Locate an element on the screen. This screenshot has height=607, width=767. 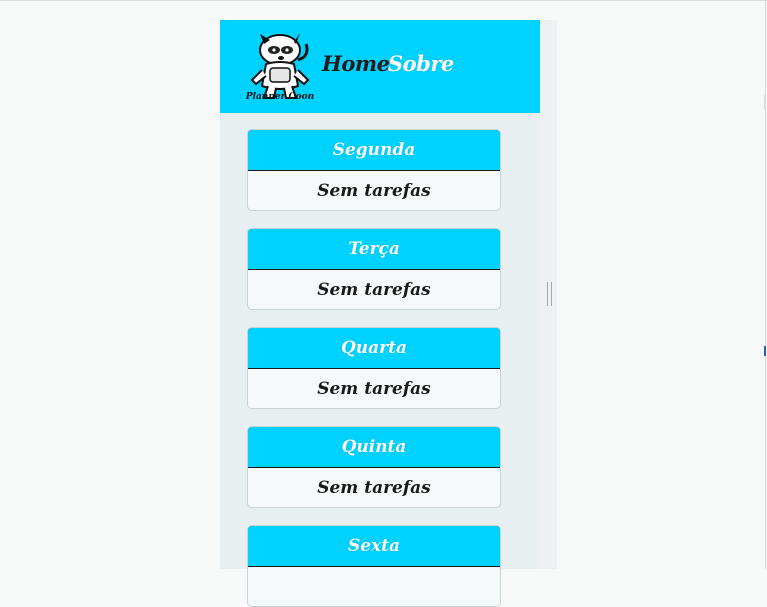
day-card-sexta: Sexta is located at coordinates (374, 566).